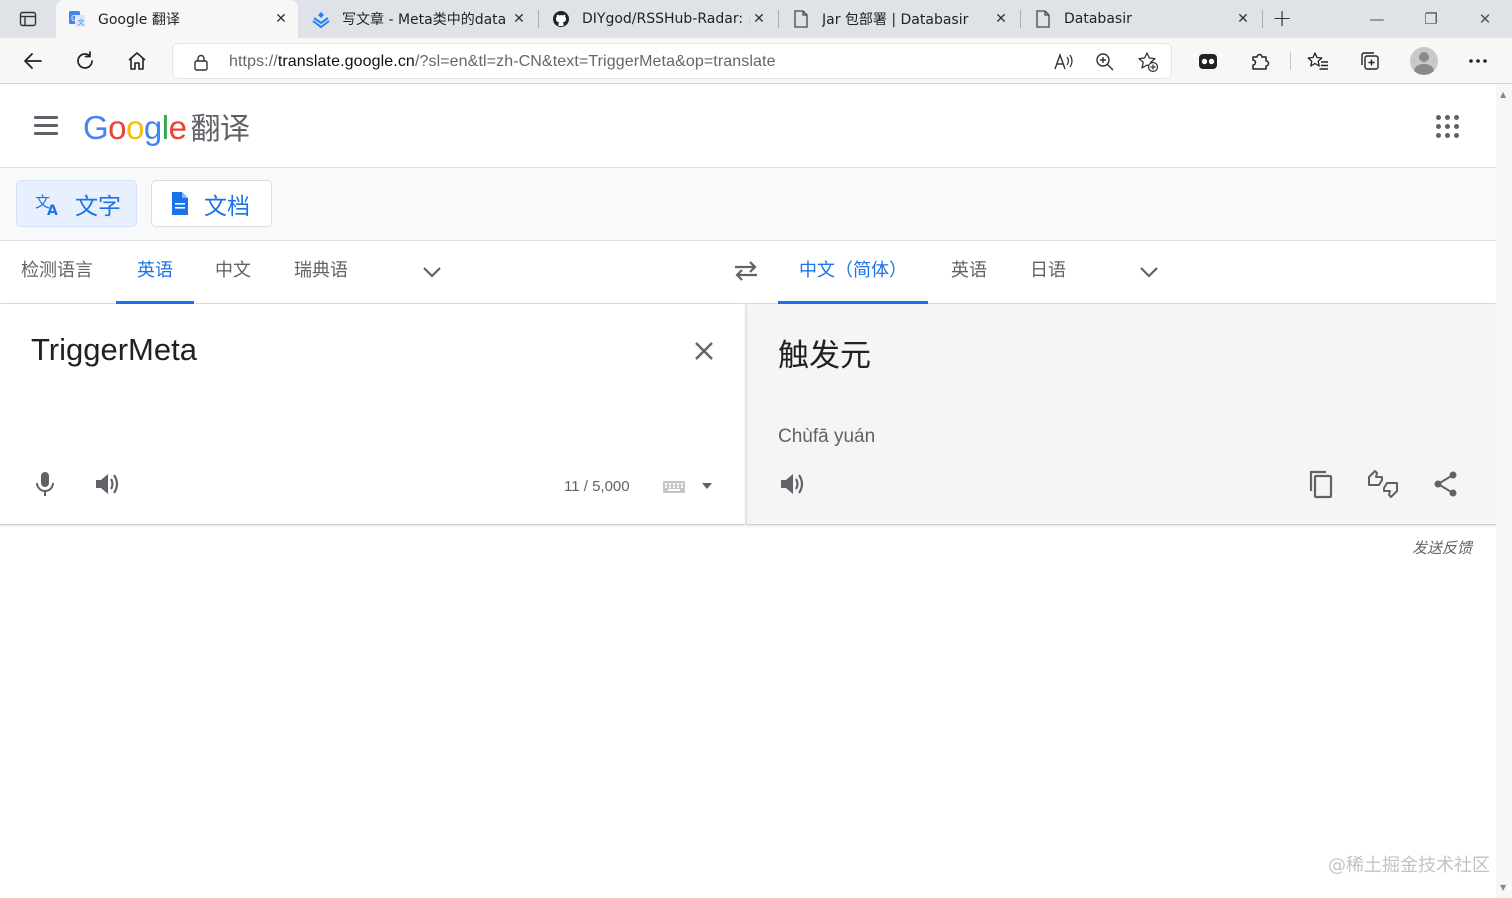 This screenshot has height=898, width=1512. I want to click on documents-mode-label: 文档, so click(227, 206).